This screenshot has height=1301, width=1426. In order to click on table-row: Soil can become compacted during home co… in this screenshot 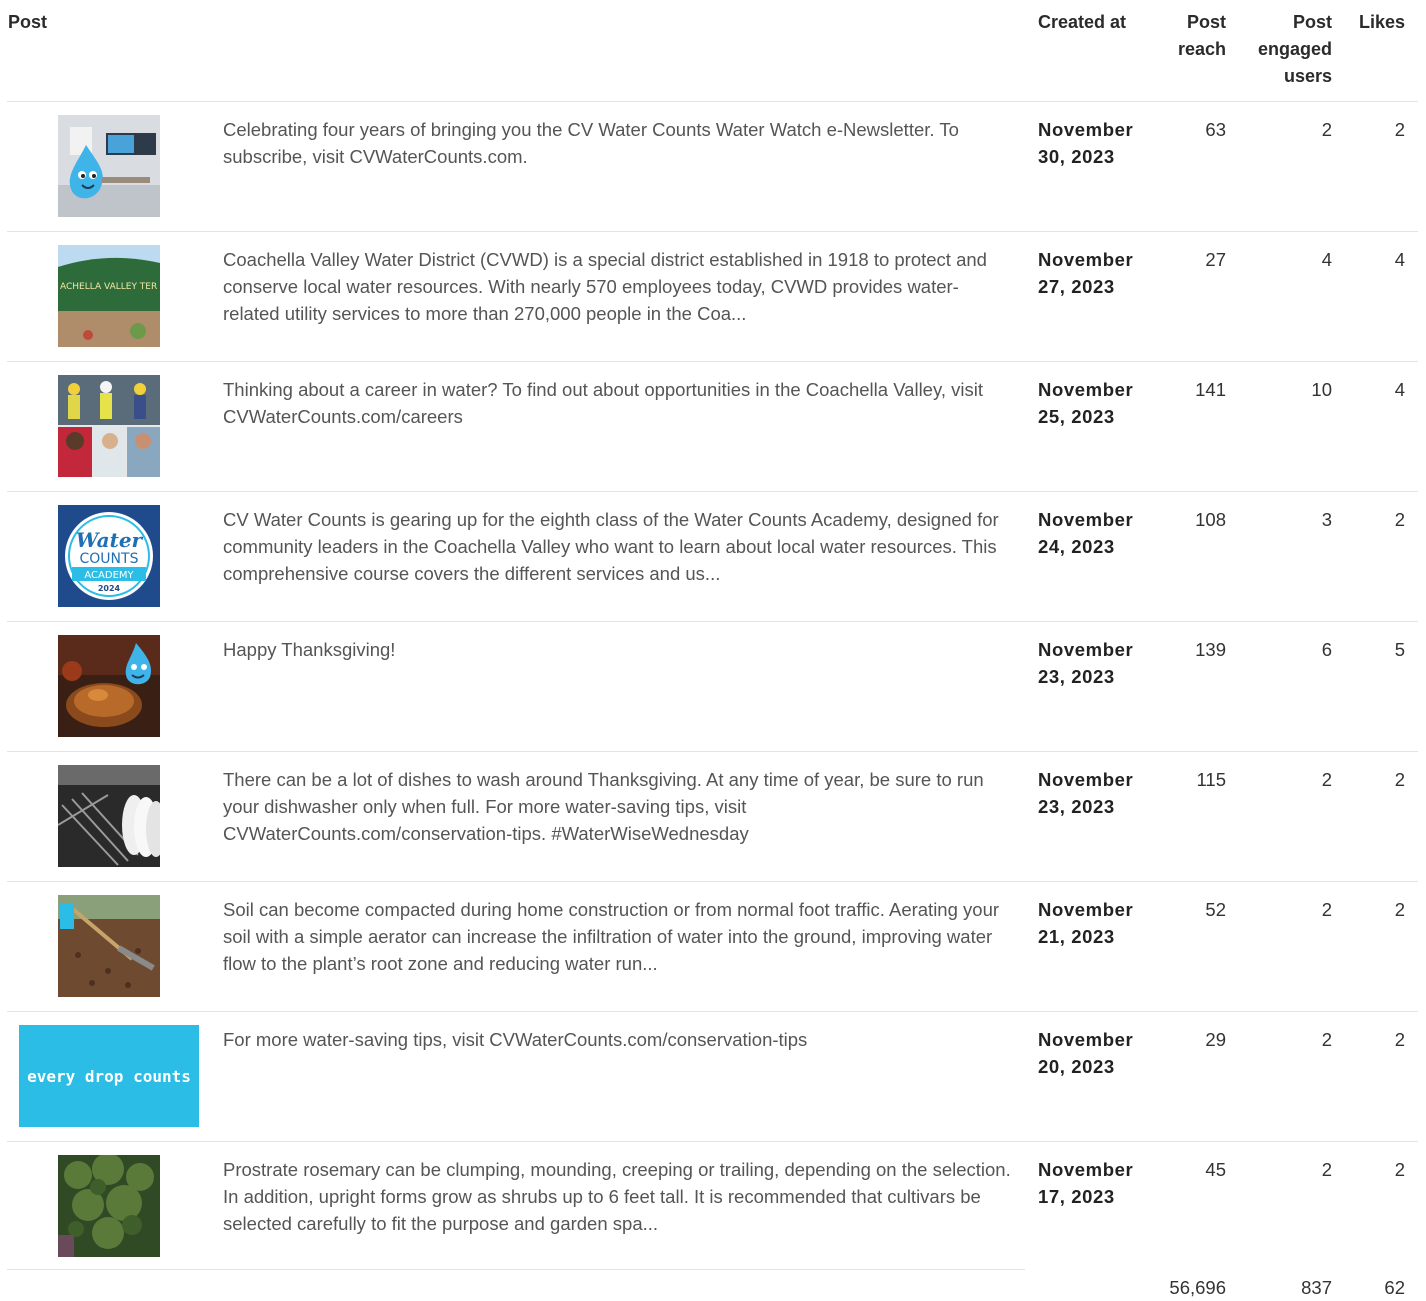, I will do `click(712, 946)`.